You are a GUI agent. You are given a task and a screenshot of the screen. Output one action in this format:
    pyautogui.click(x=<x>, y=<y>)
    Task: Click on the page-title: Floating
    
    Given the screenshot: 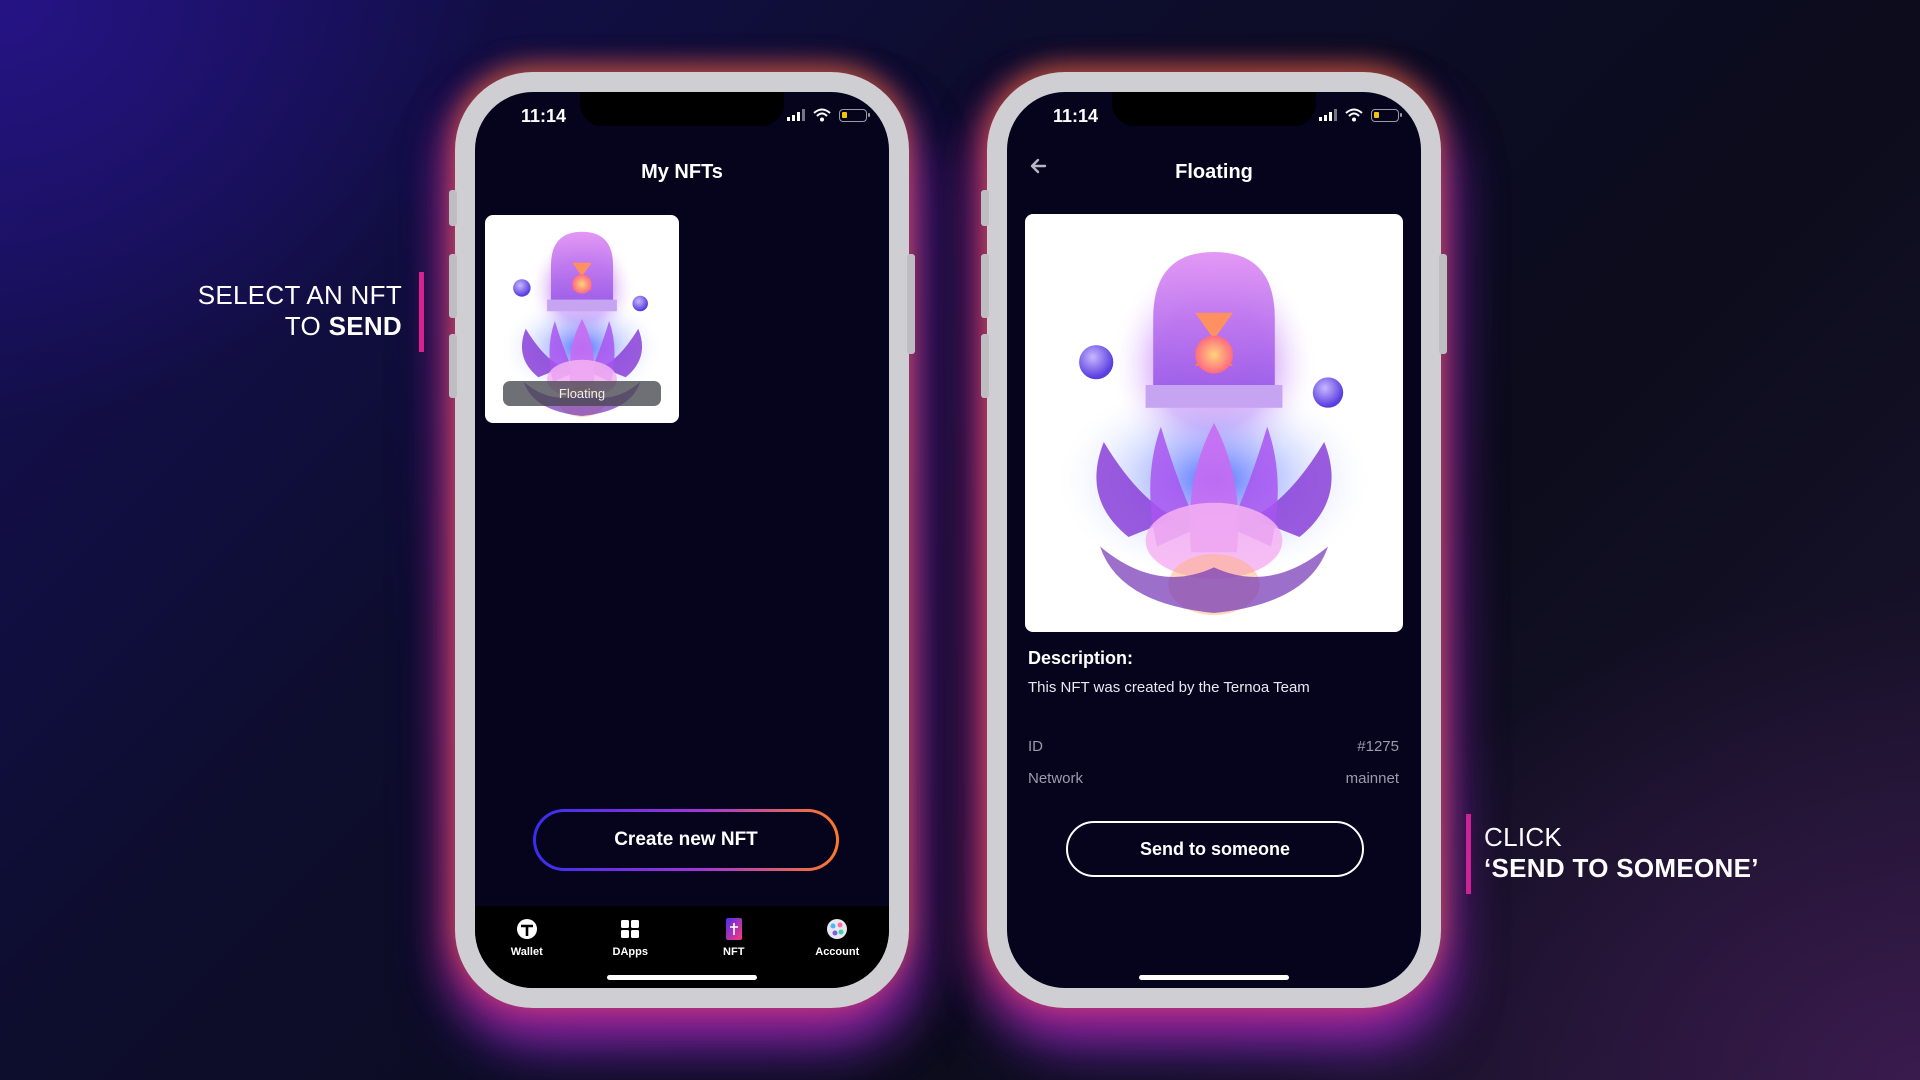 What is the action you would take?
    pyautogui.click(x=1214, y=172)
    